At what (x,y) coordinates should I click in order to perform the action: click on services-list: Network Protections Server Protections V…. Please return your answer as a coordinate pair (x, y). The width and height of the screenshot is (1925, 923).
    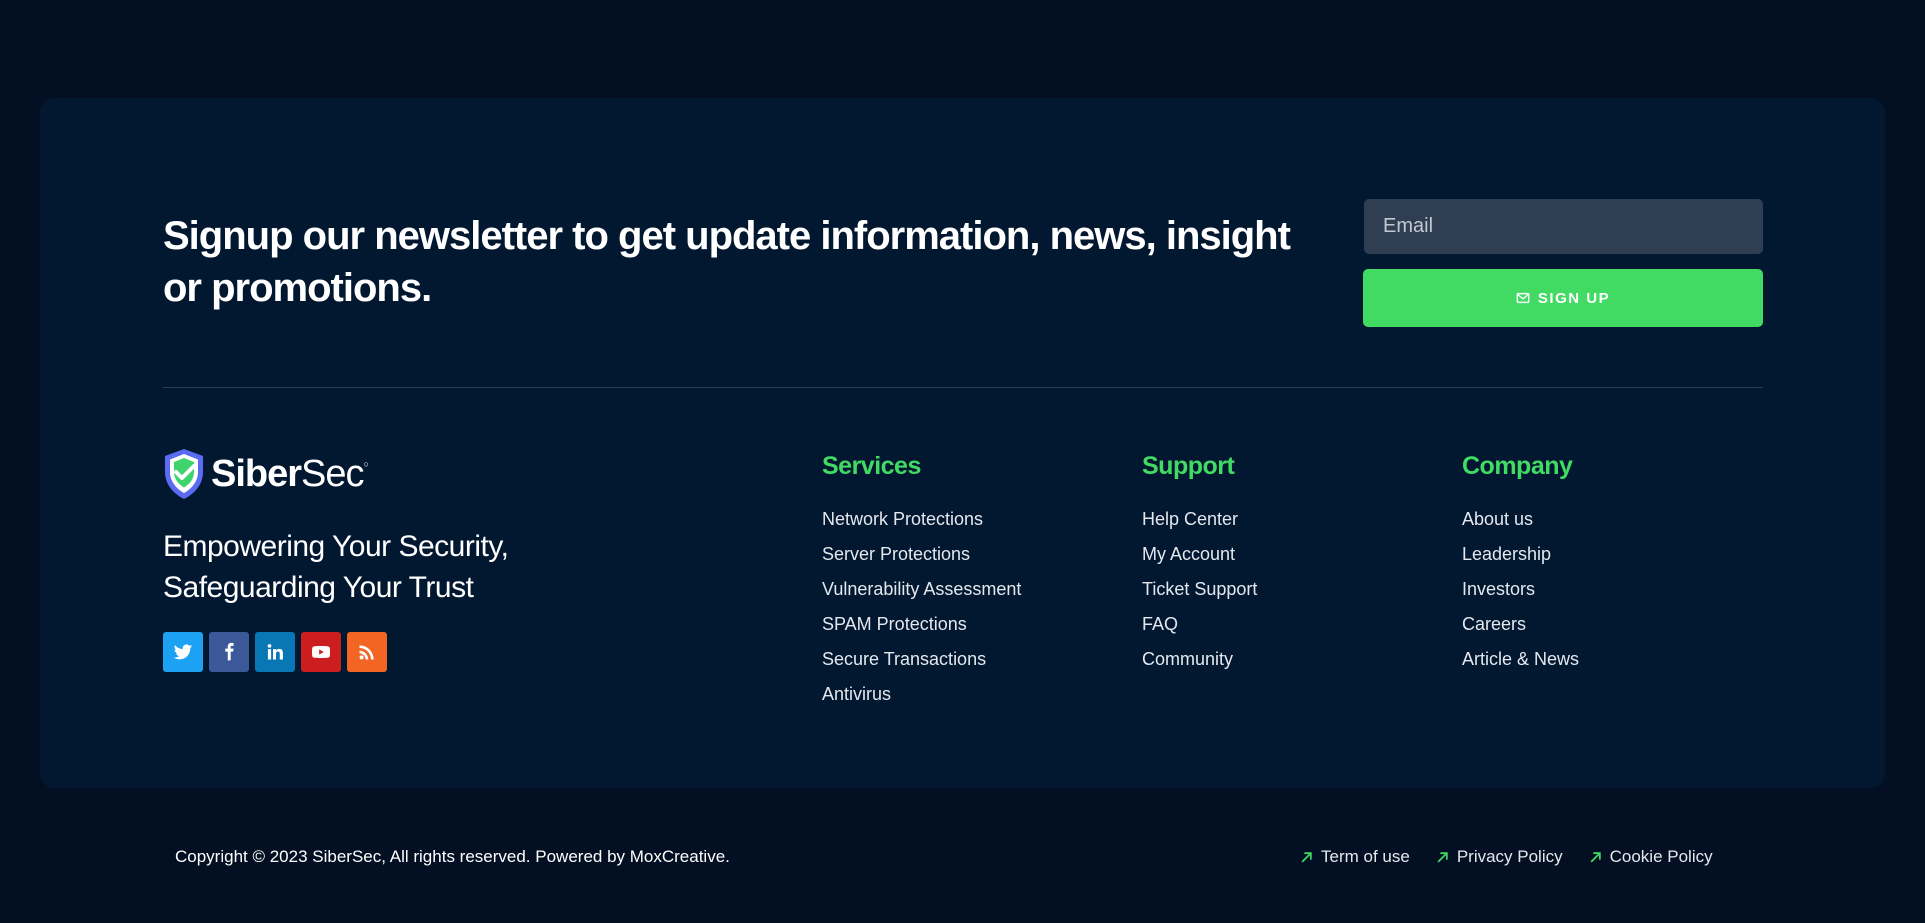
    Looking at the image, I should click on (921, 607).